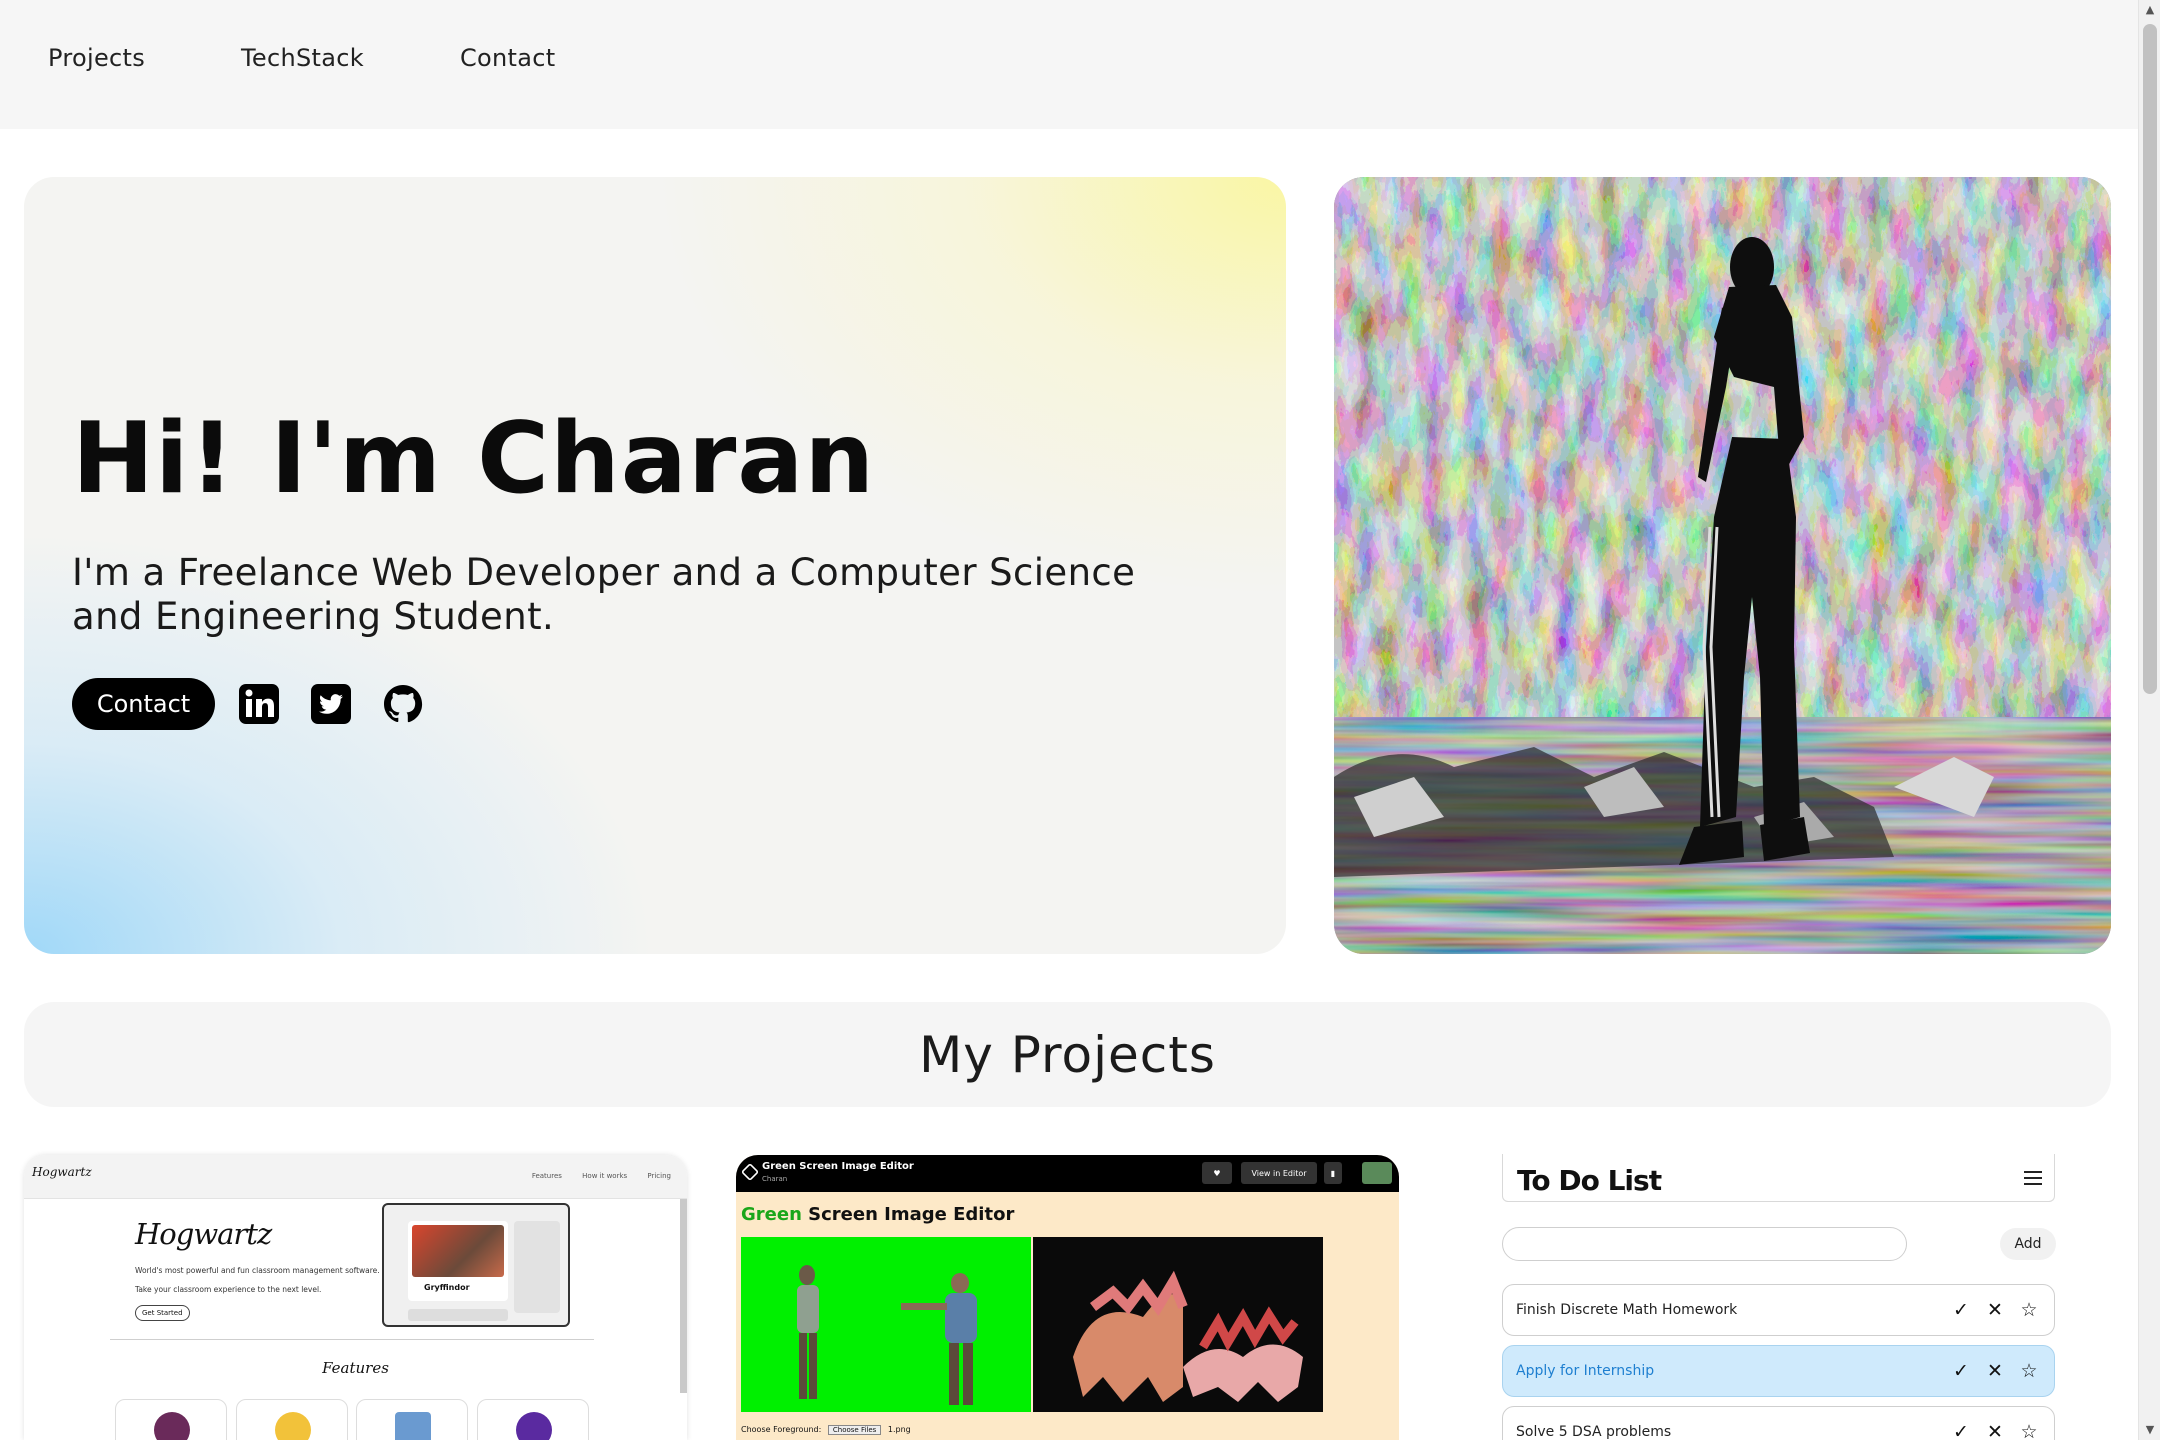 The image size is (2160, 1440). I want to click on todo-title: To Do List, so click(1589, 1180).